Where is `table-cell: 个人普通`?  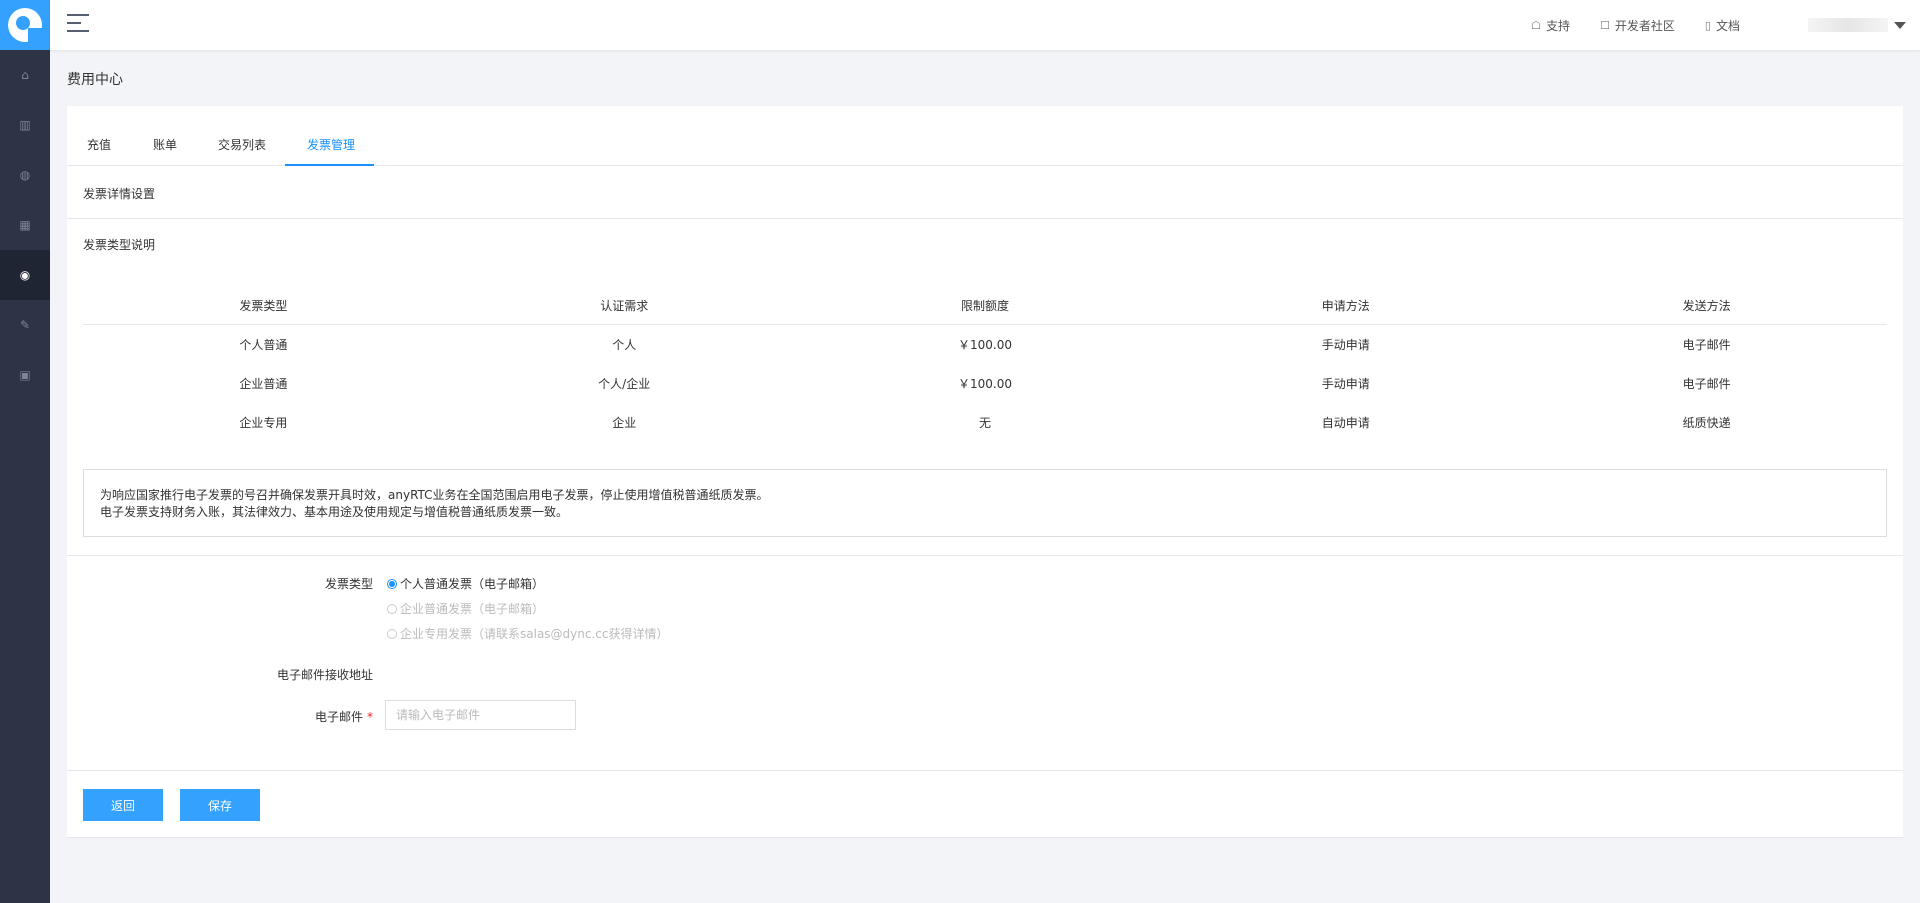
table-cell: 个人普通 is located at coordinates (263, 345).